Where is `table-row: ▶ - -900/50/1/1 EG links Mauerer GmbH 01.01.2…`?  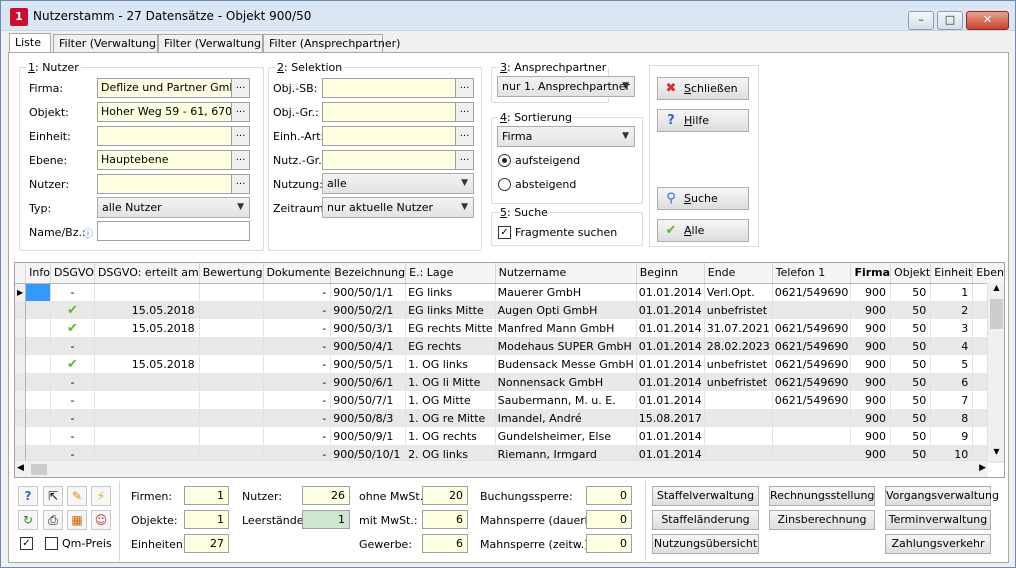 table-row: ▶ - -900/50/1/1 EG links Mauerer GmbH 01.01.2… is located at coordinates (509, 292).